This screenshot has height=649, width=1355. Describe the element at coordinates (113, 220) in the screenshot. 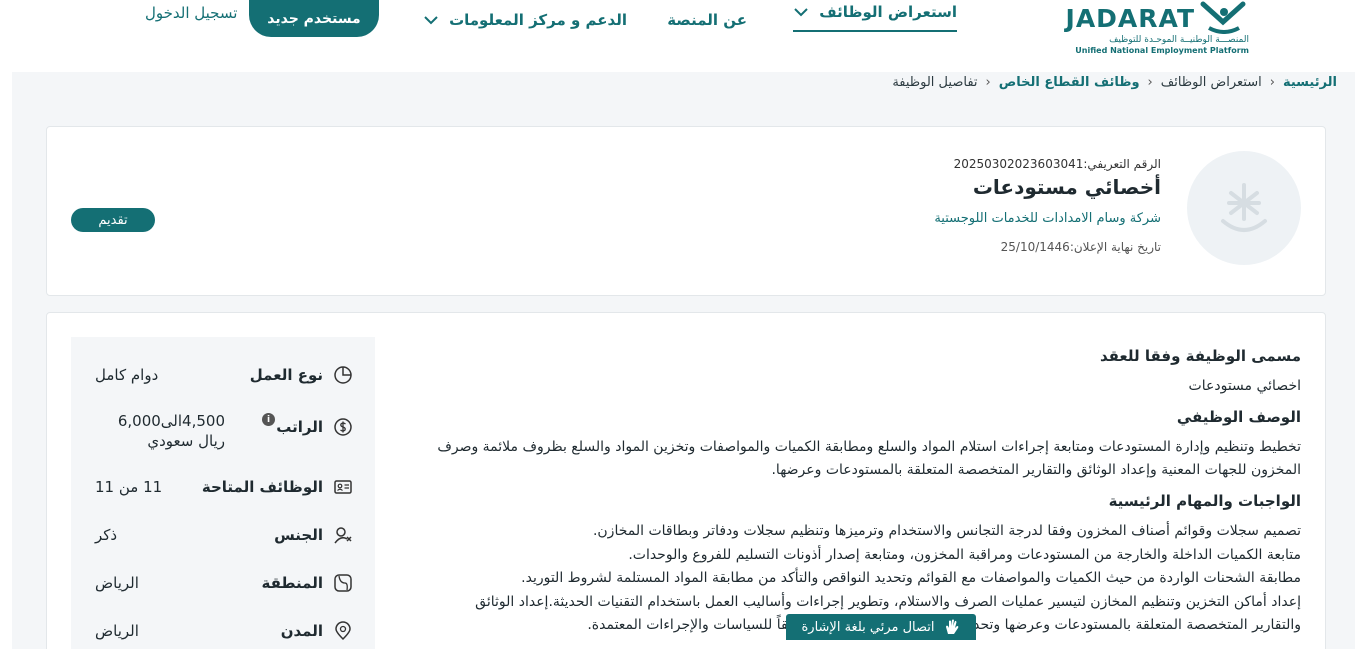

I see `apply-button: تقديم` at that location.